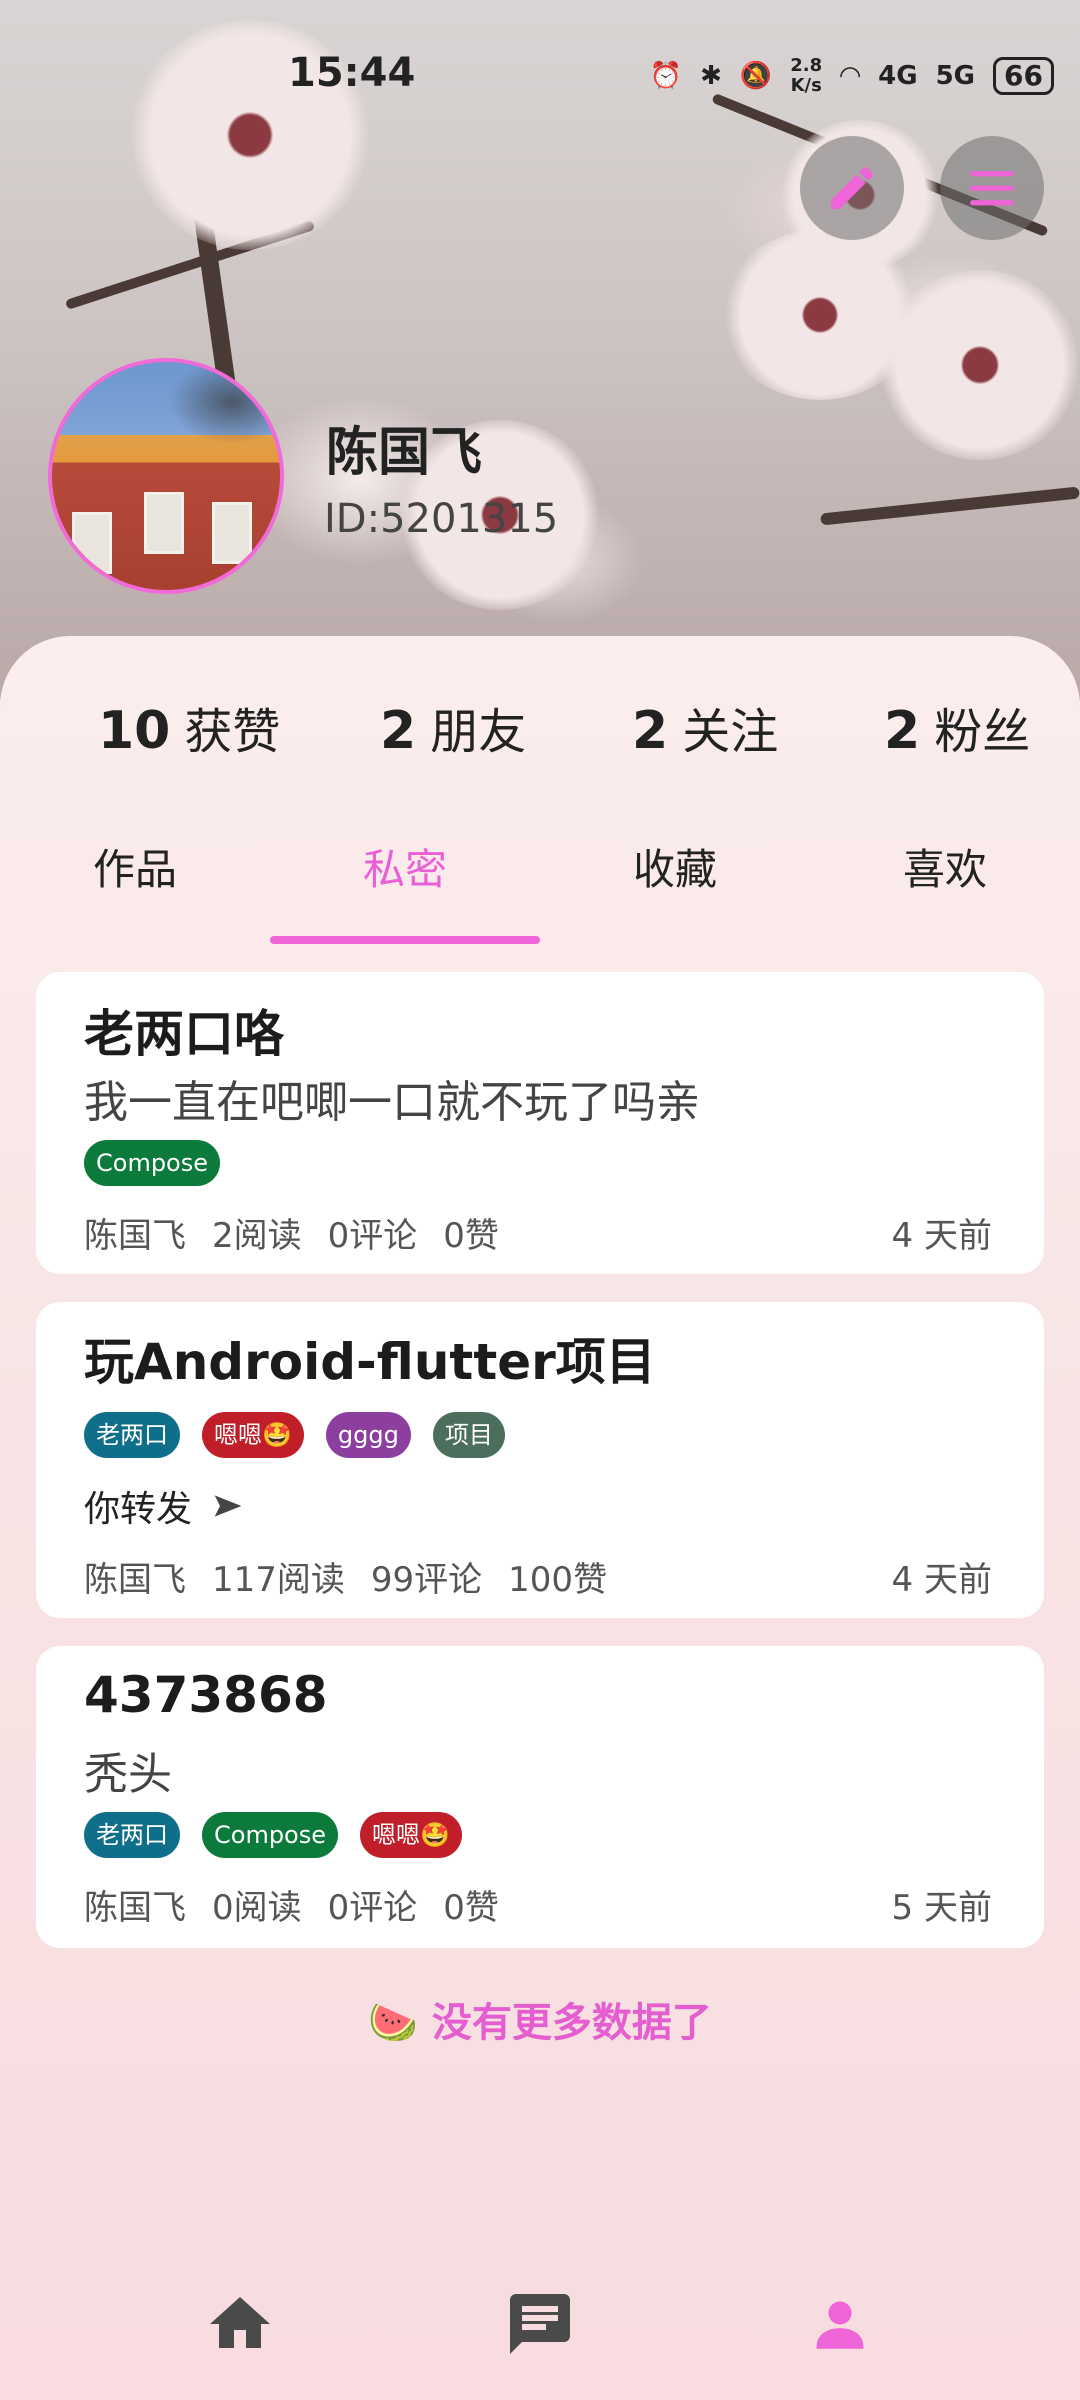  What do you see at coordinates (945, 866) in the screenshot?
I see `tab-liked: 喜欢` at bounding box center [945, 866].